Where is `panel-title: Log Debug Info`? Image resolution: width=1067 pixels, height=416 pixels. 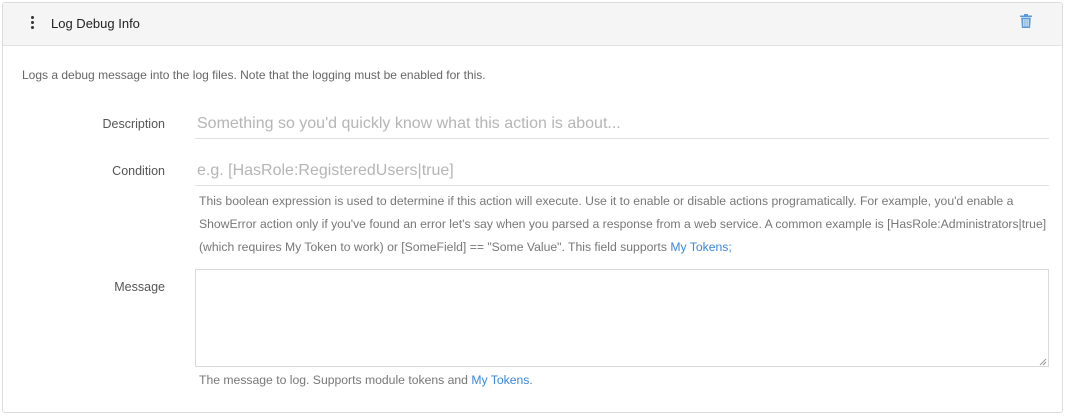
panel-title: Log Debug Info is located at coordinates (95, 23).